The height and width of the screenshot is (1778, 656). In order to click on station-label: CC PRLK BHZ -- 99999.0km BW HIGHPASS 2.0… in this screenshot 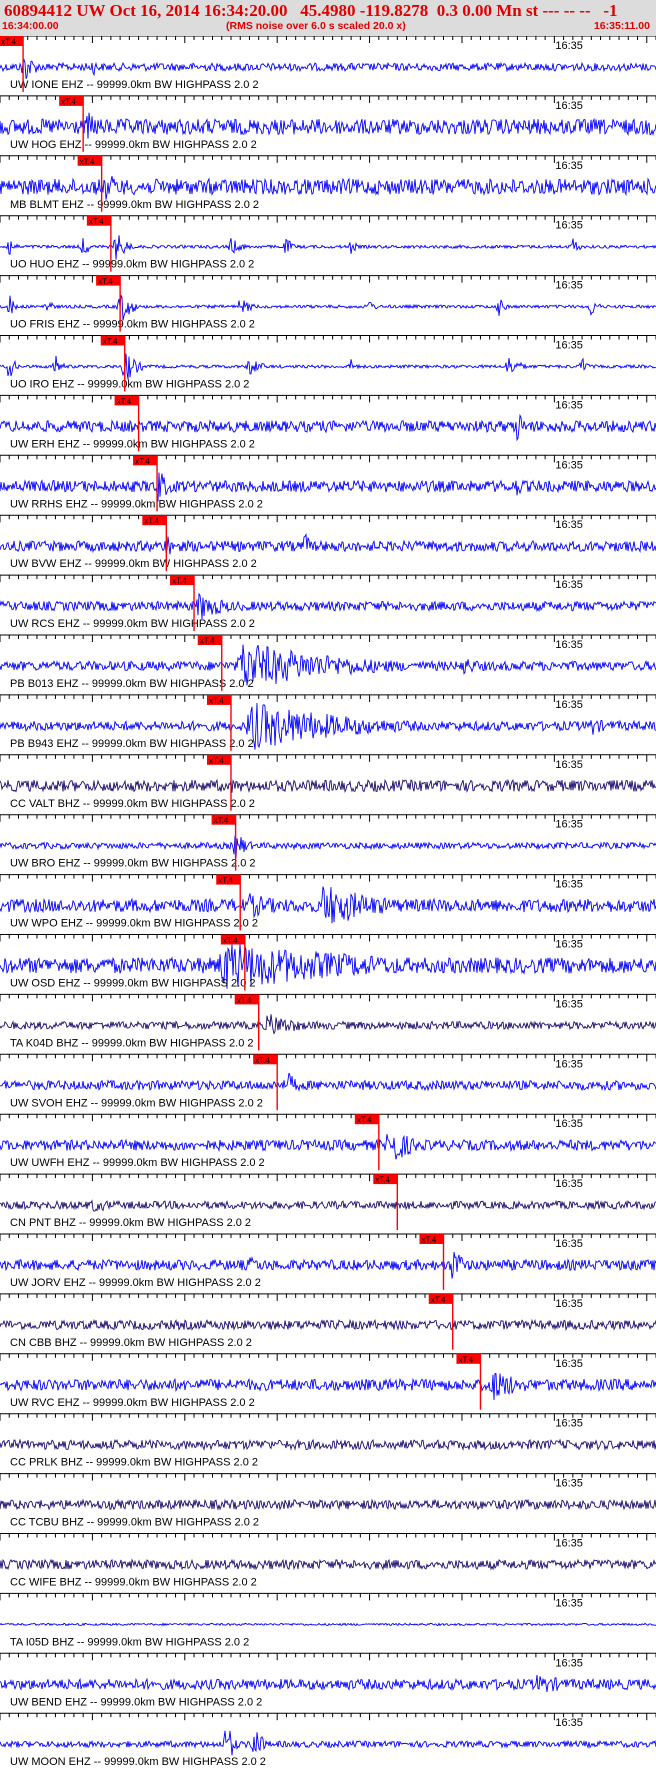, I will do `click(134, 1463)`.